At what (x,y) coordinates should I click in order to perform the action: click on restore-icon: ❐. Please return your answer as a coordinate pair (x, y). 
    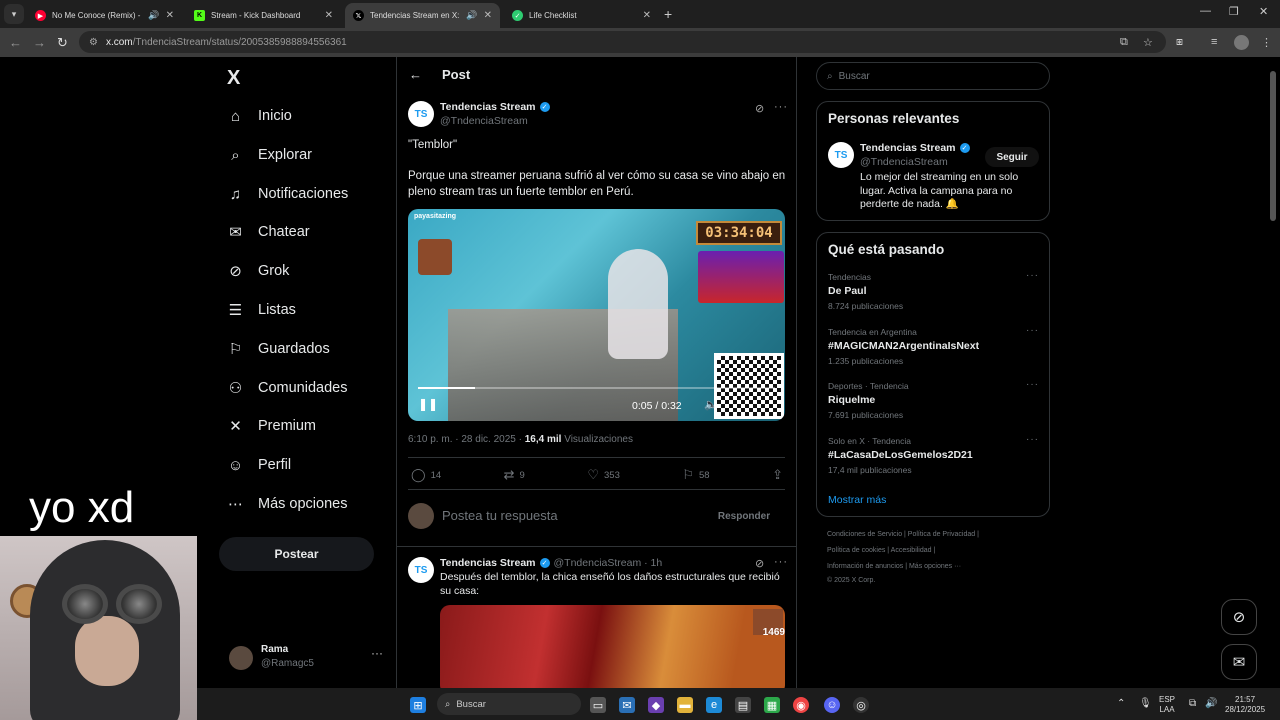
    Looking at the image, I should click on (1234, 11).